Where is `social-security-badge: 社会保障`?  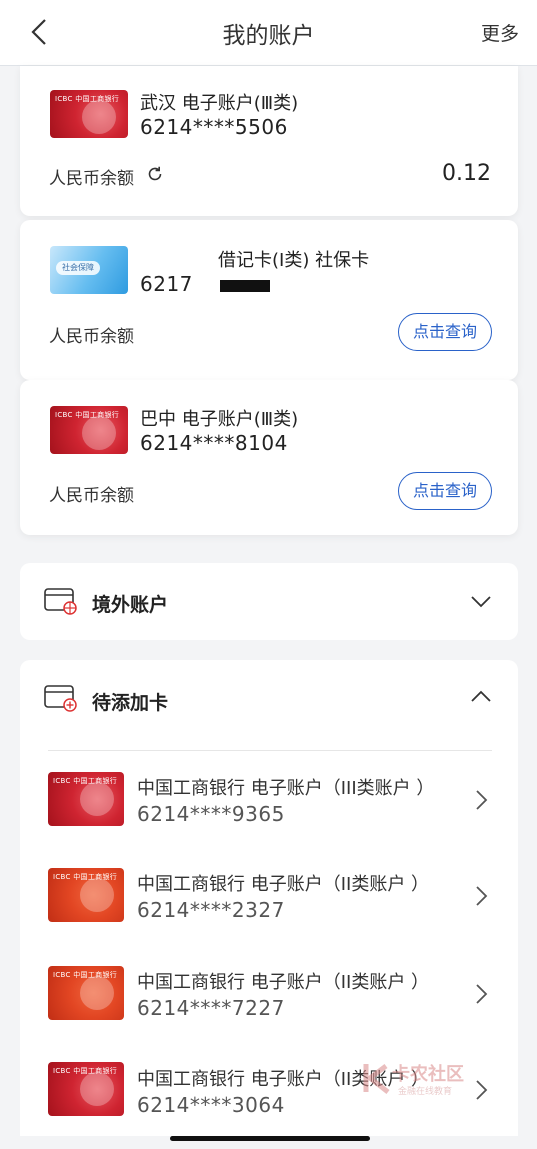
social-security-badge: 社会保障 is located at coordinates (78, 268).